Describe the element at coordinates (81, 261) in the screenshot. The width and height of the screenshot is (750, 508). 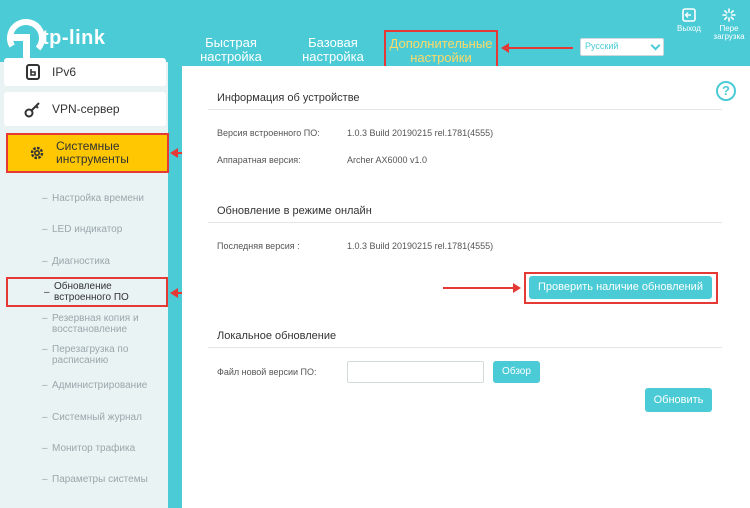
I see `subitem-label: Диагностика` at that location.